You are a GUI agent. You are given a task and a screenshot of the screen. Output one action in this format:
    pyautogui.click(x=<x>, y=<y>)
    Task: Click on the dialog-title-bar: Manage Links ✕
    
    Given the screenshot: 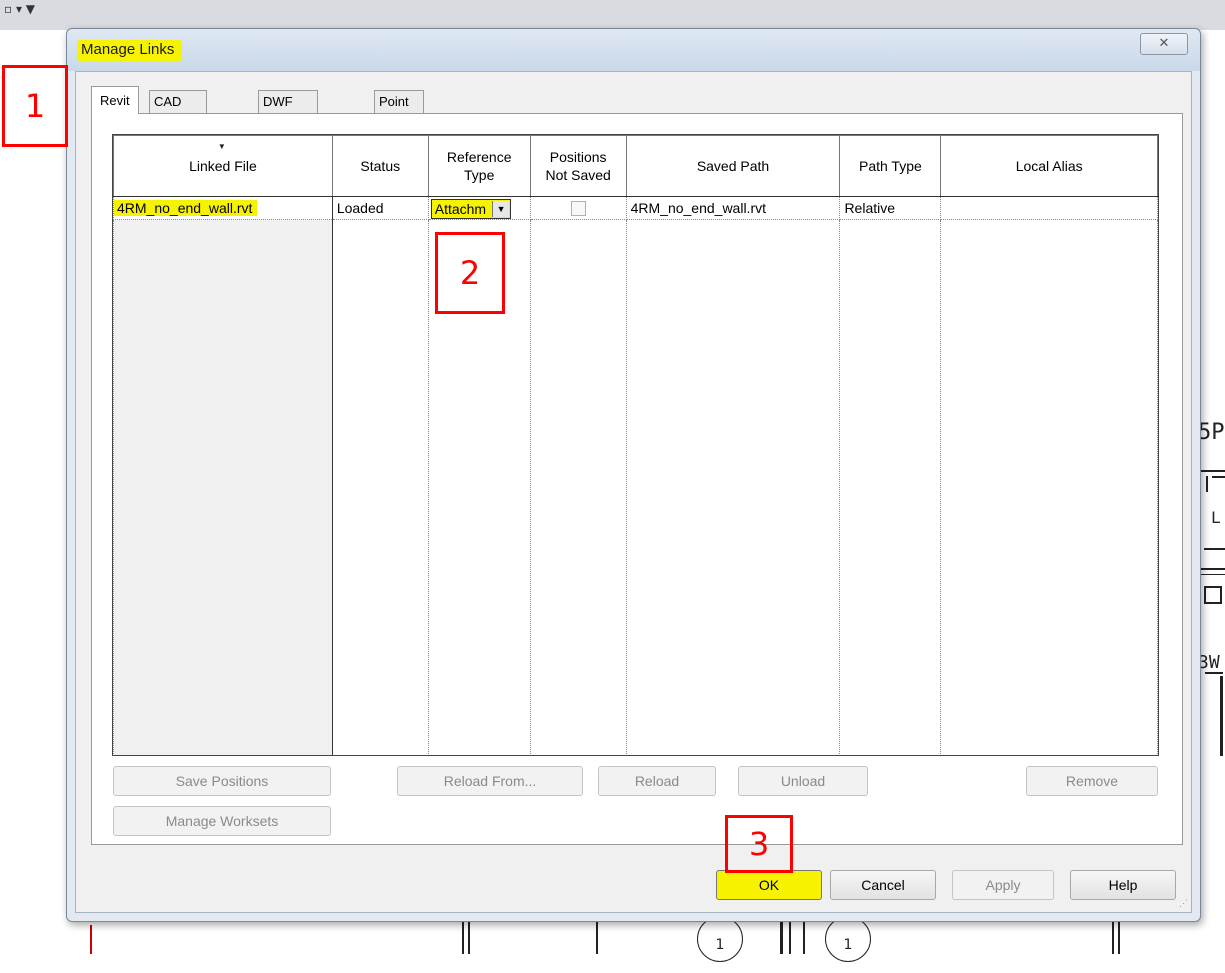 What is the action you would take?
    pyautogui.click(x=633, y=50)
    